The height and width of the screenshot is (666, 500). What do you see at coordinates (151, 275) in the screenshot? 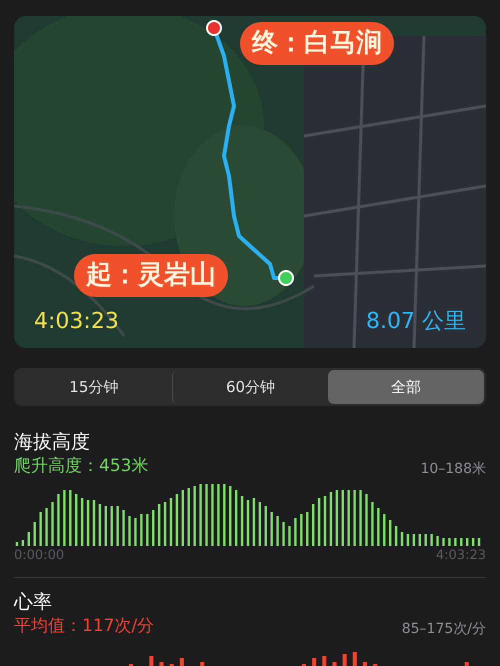
I see `start-label: 起：灵岩山` at bounding box center [151, 275].